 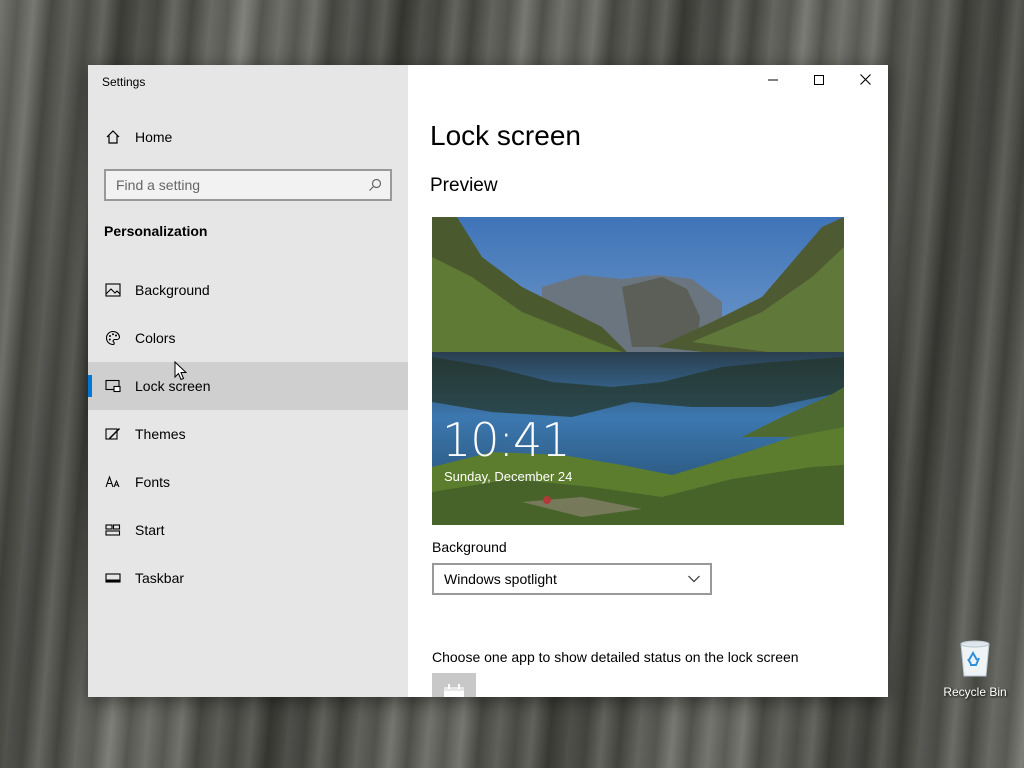 What do you see at coordinates (508, 476) in the screenshot?
I see `preview-date: Sunday, December 24` at bounding box center [508, 476].